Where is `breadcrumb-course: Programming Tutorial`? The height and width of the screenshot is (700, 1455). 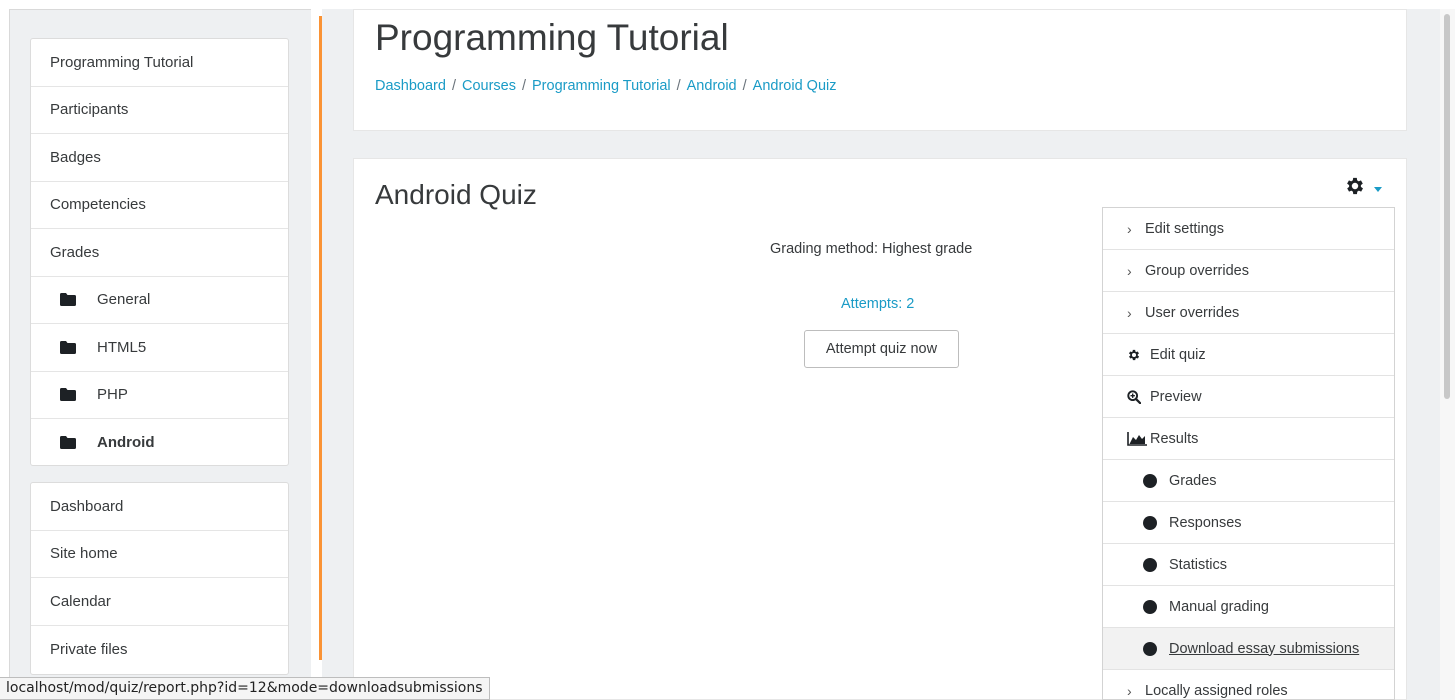 breadcrumb-course: Programming Tutorial is located at coordinates (601, 86).